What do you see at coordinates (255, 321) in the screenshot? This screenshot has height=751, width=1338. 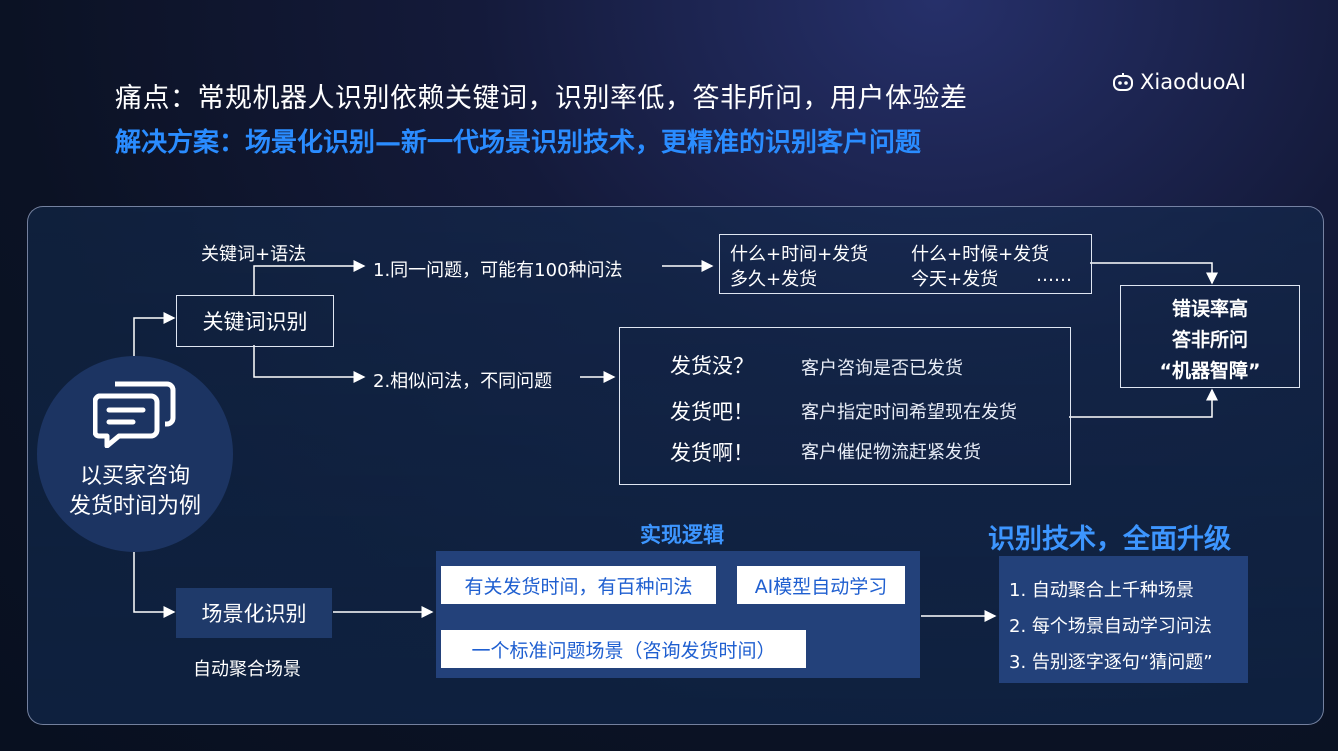 I see `keyword-recognition-box: 关键词识别` at bounding box center [255, 321].